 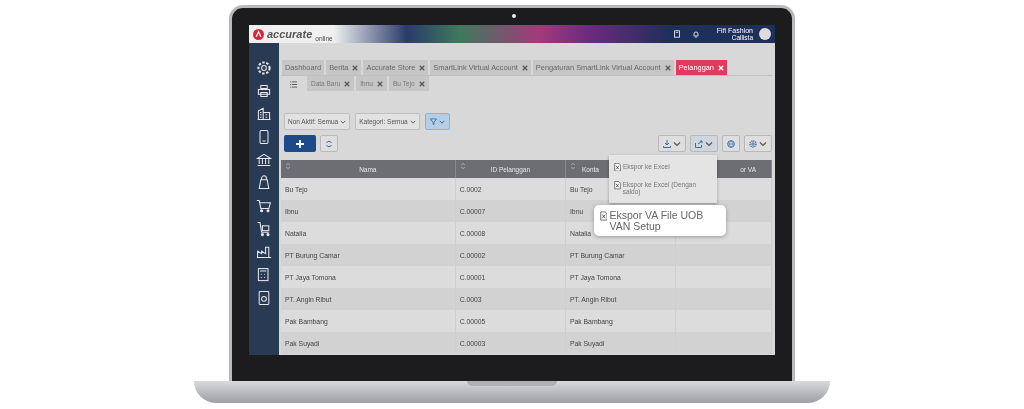 I want to click on plus-icon, so click(x=300, y=143).